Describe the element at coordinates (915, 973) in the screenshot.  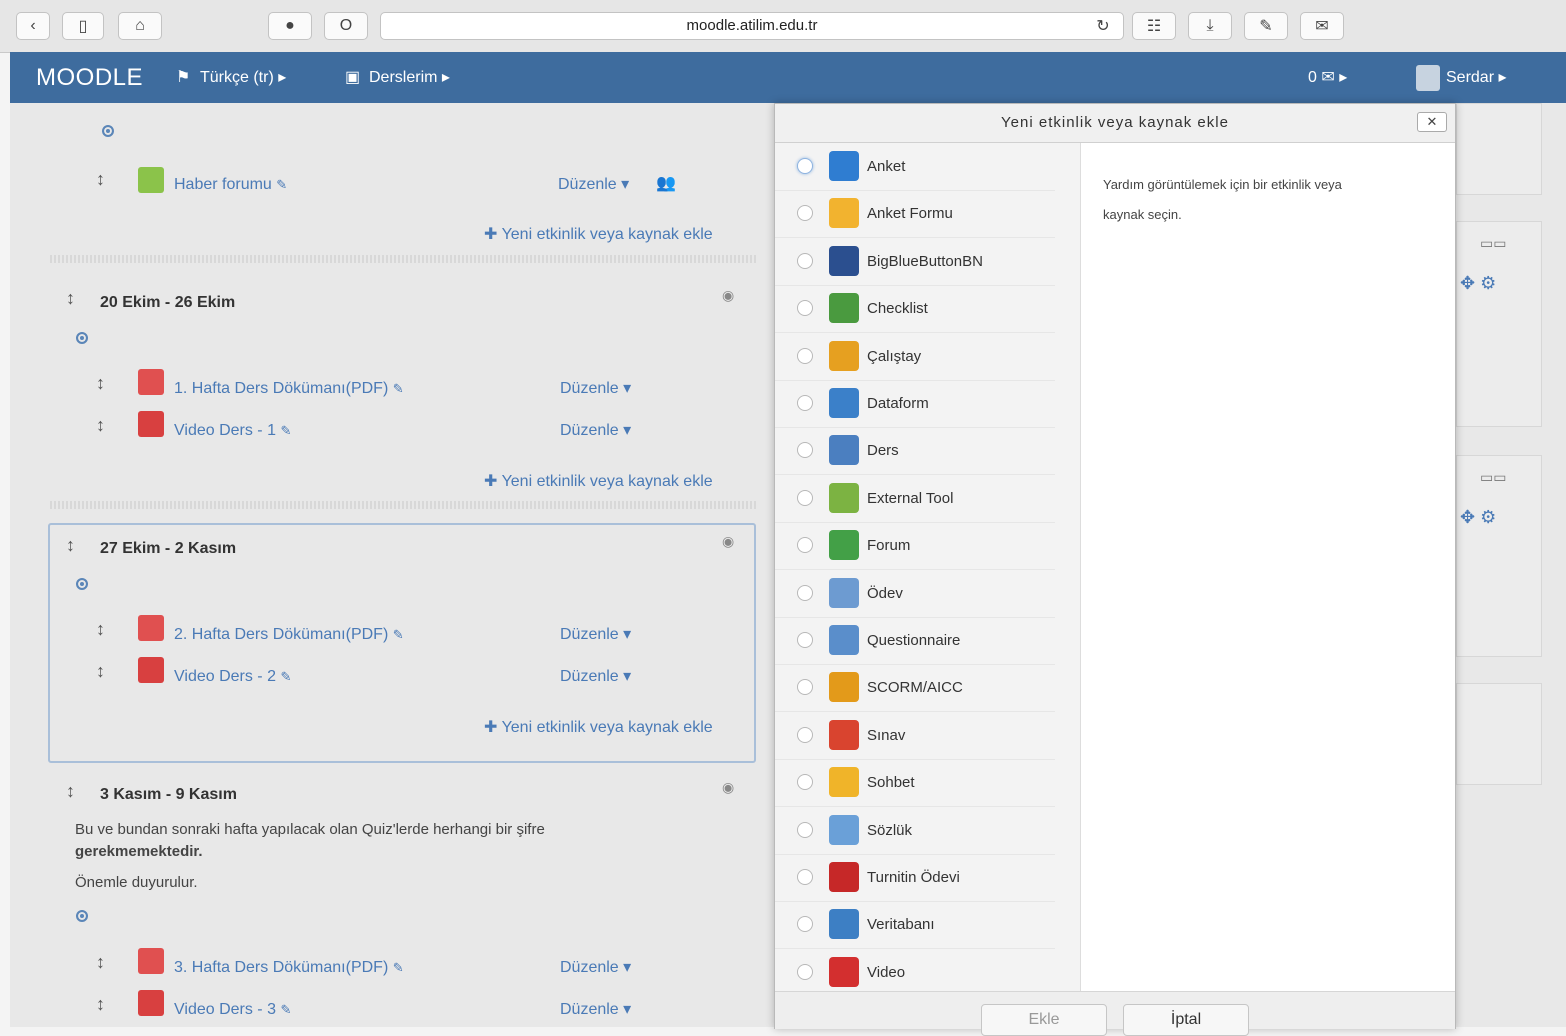
I see `activity-option: Video` at that location.